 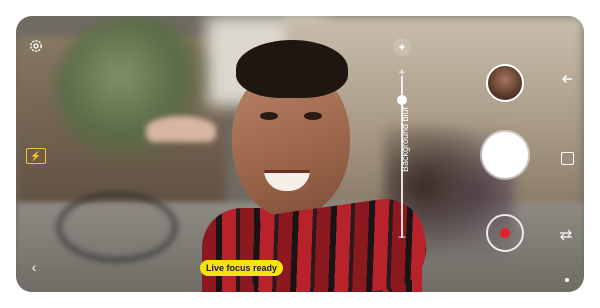 What do you see at coordinates (242, 268) in the screenshot?
I see `live-focus-toast: Live focus ready` at bounding box center [242, 268].